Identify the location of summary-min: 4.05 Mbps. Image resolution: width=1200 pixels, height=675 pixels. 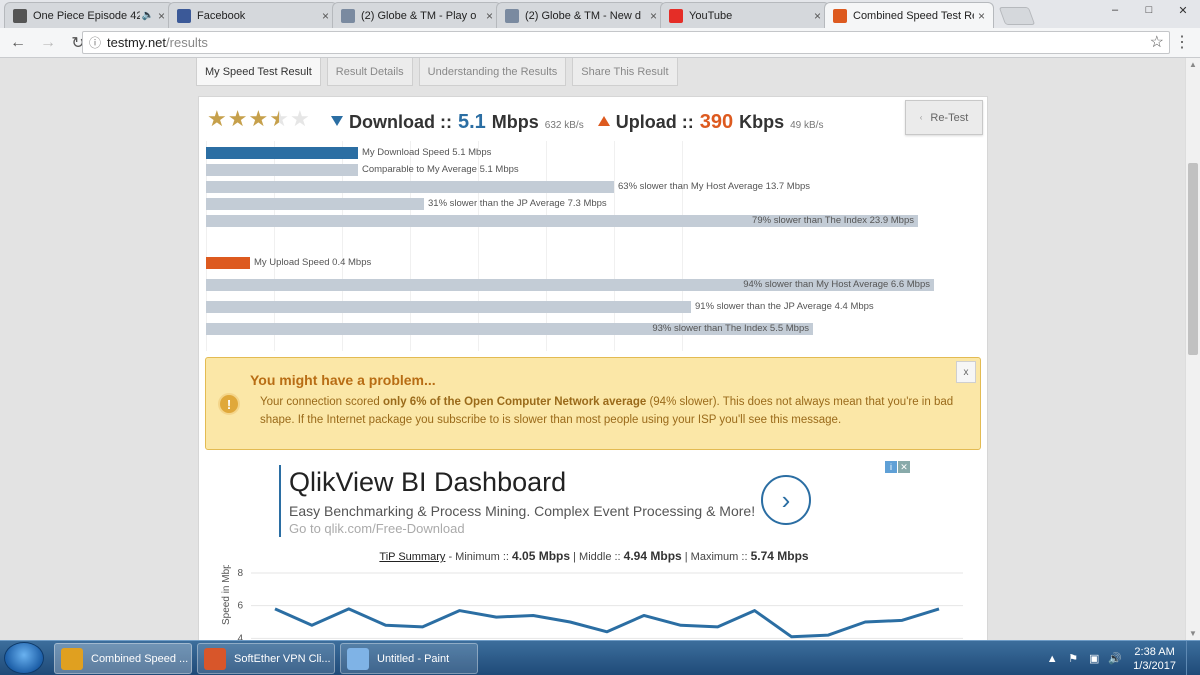
(541, 556).